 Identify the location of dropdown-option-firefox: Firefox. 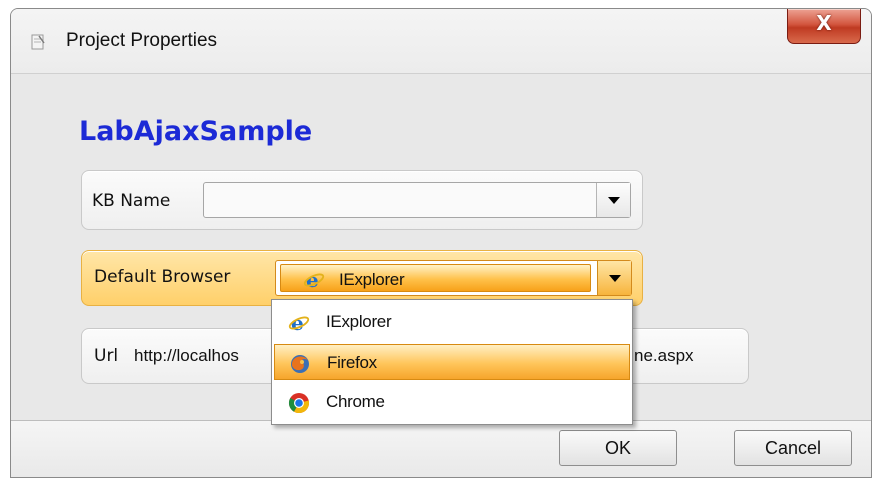
(452, 362).